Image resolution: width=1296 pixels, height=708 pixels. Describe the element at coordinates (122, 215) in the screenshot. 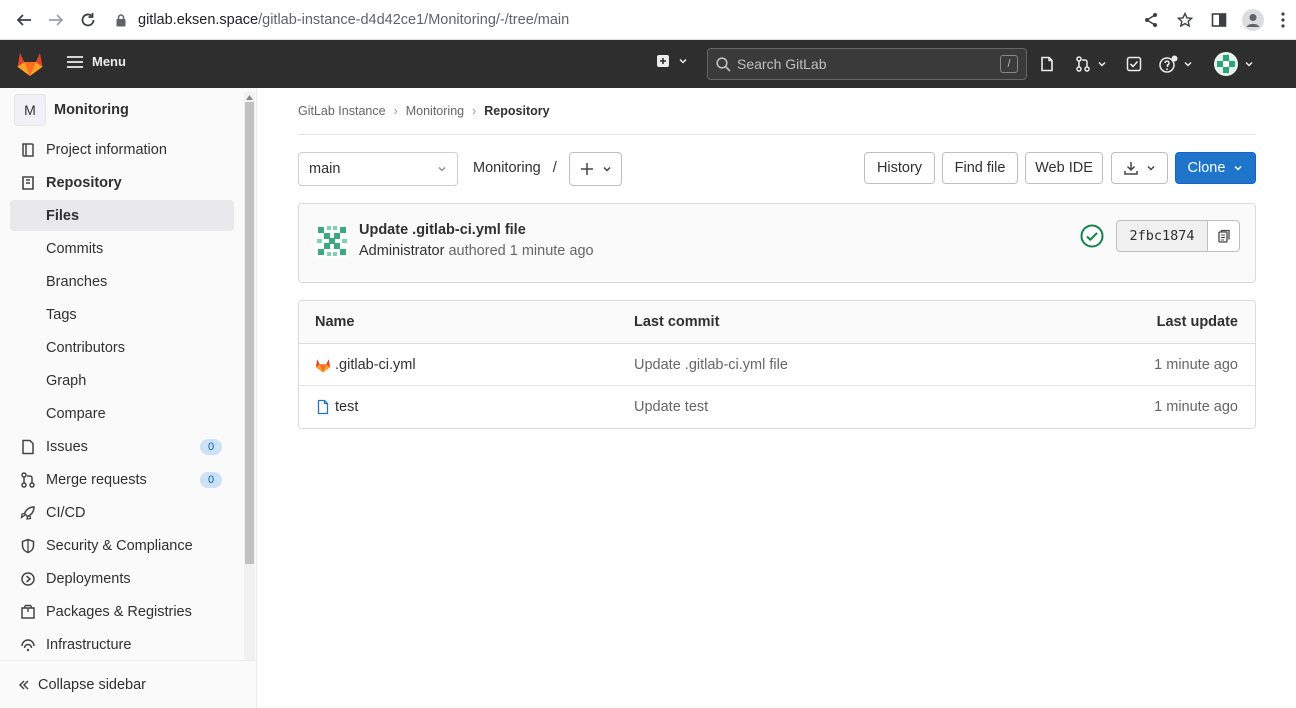

I see `sidebar-item-files: Files` at that location.